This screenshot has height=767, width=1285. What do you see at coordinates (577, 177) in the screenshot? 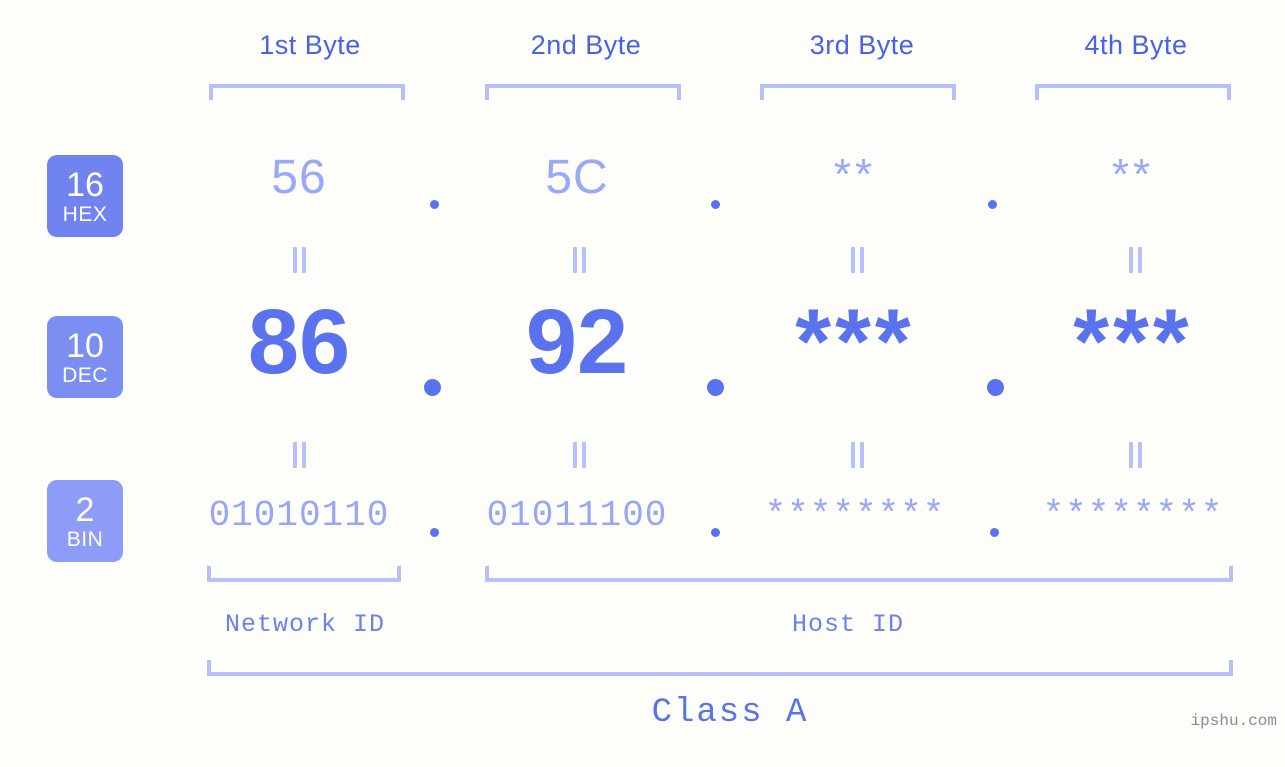
I see `hex-byte-2: 5C` at bounding box center [577, 177].